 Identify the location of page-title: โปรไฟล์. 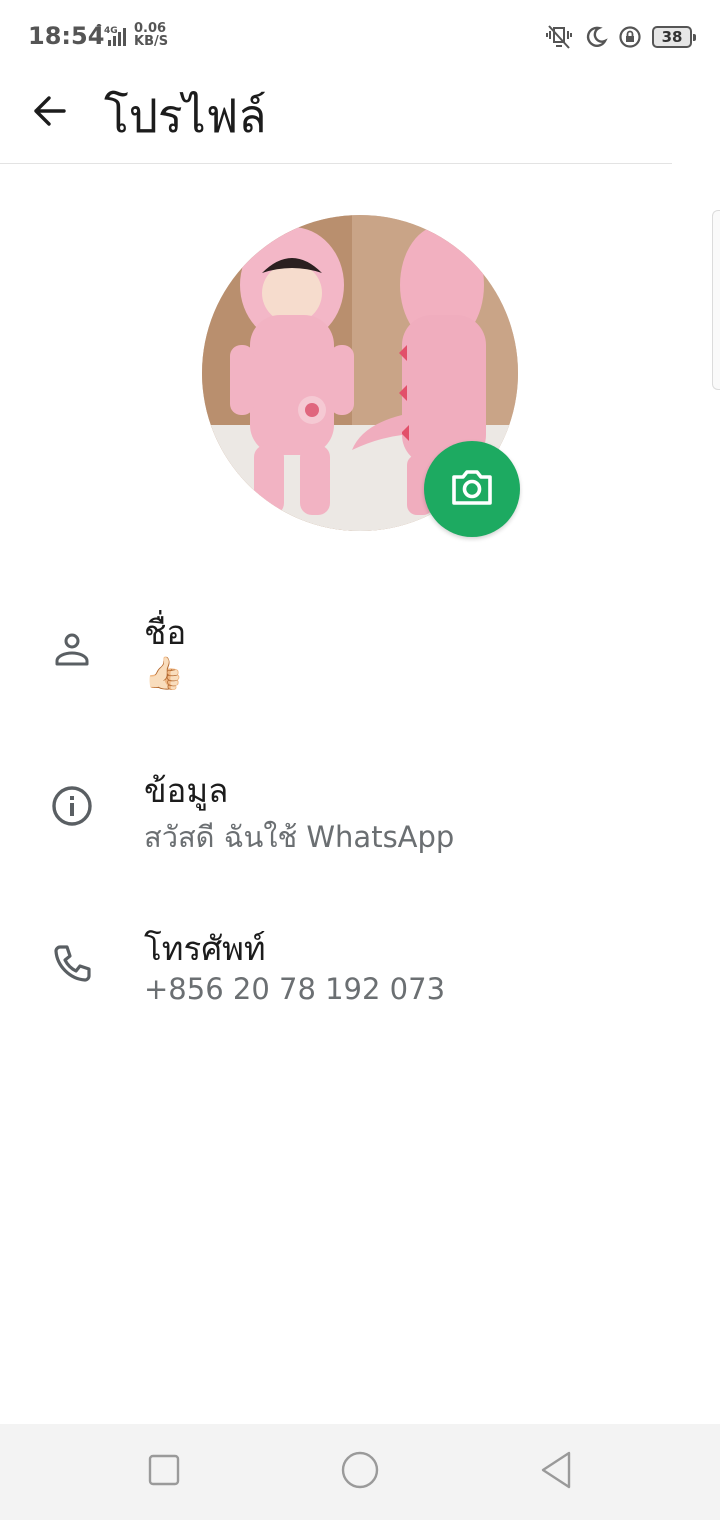
(185, 116).